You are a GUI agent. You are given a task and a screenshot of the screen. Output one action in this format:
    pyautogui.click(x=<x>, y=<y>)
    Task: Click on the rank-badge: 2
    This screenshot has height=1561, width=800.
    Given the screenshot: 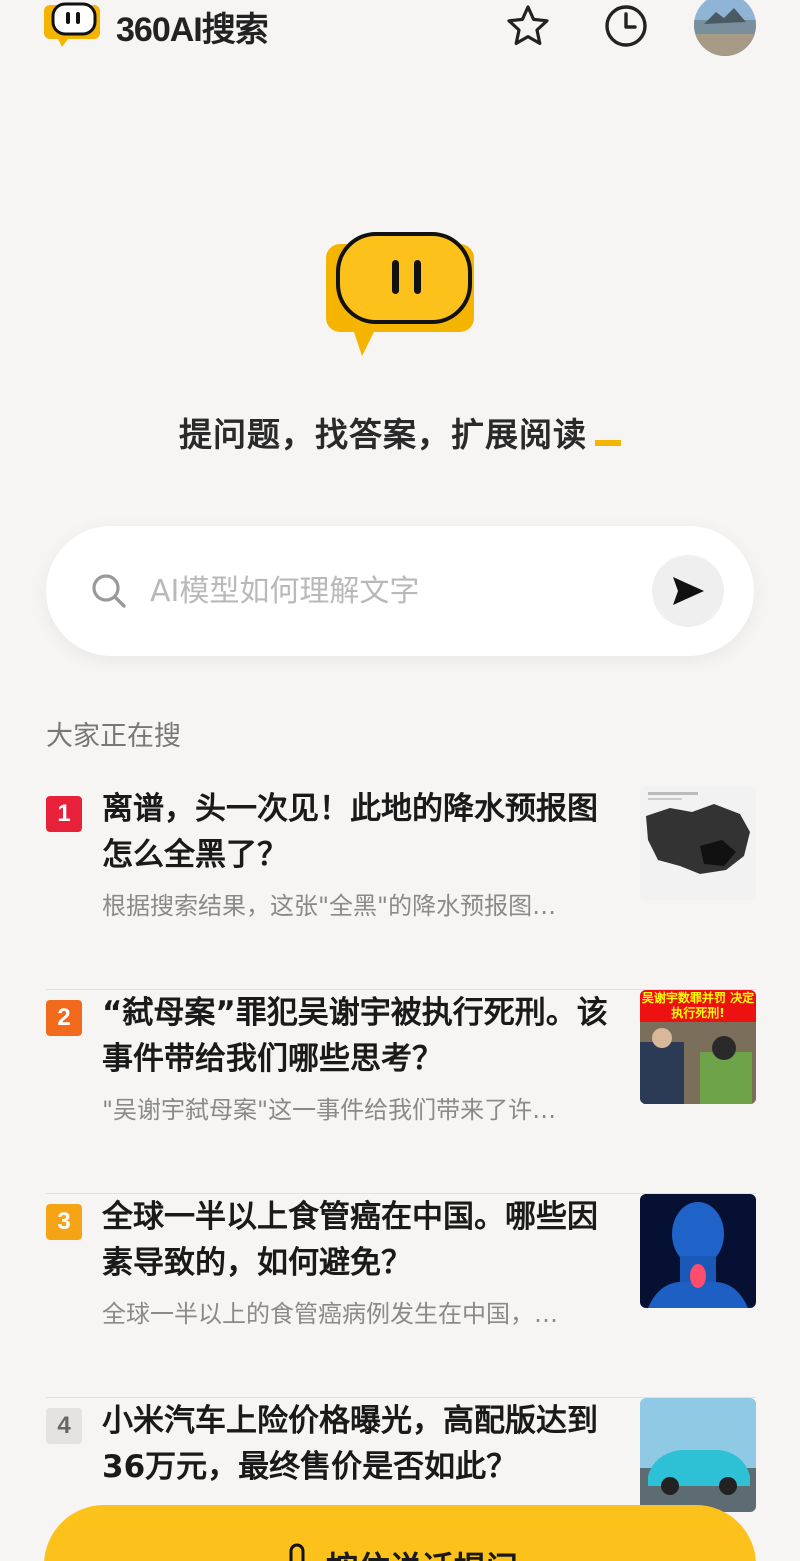 What is the action you would take?
    pyautogui.click(x=64, y=1018)
    